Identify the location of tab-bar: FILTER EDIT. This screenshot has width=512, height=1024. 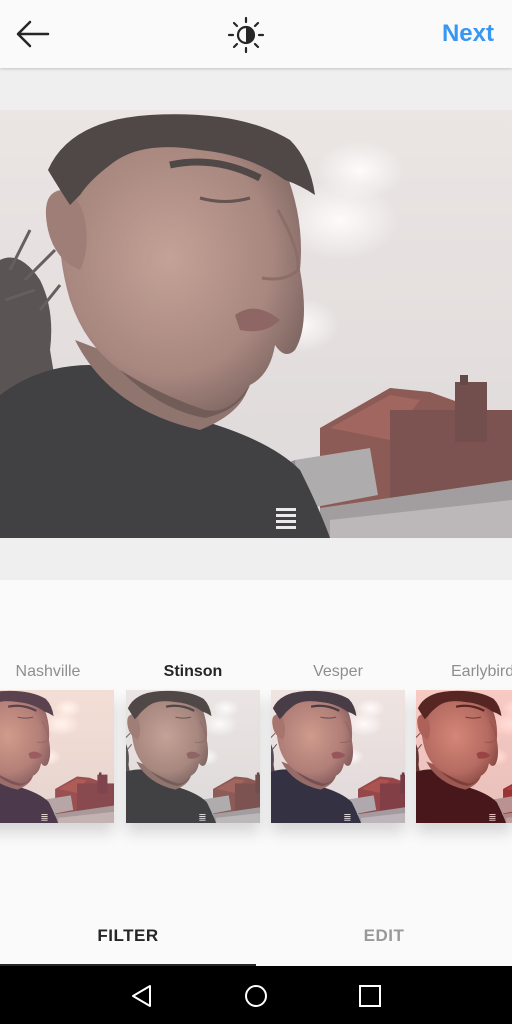
(256, 938).